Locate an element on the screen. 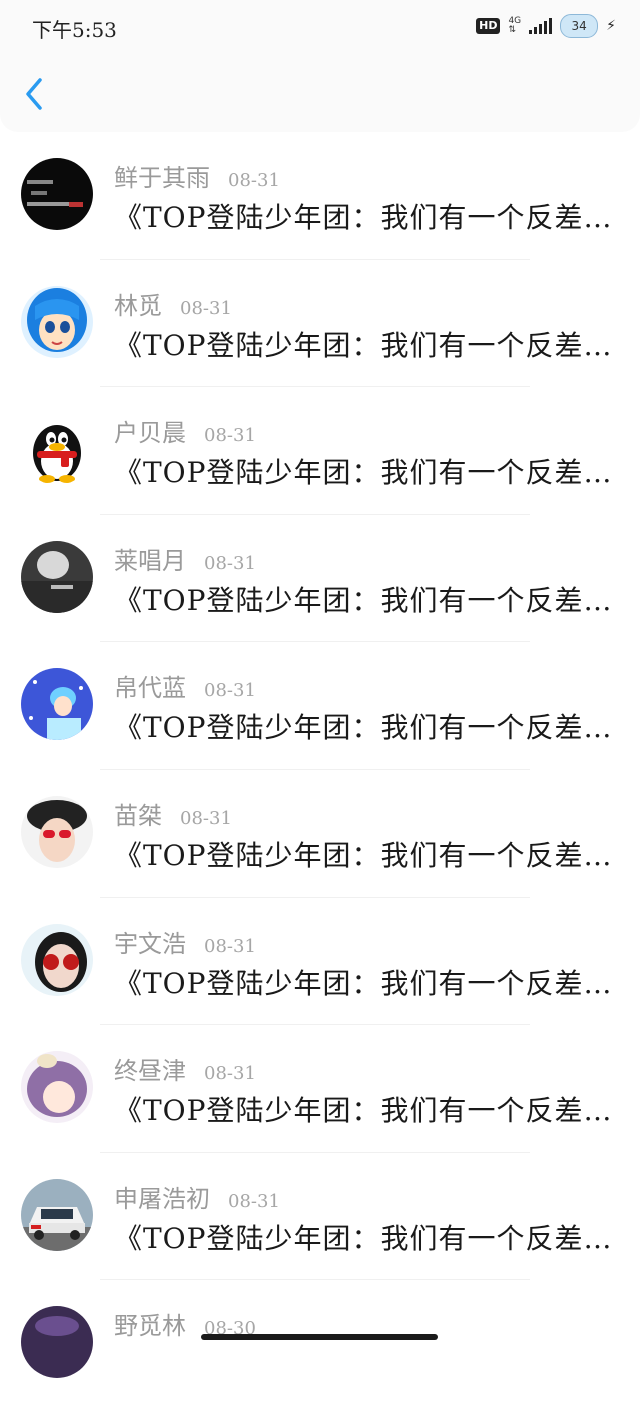 This screenshot has width=640, height=1408. battery-icon: 34 is located at coordinates (579, 26).